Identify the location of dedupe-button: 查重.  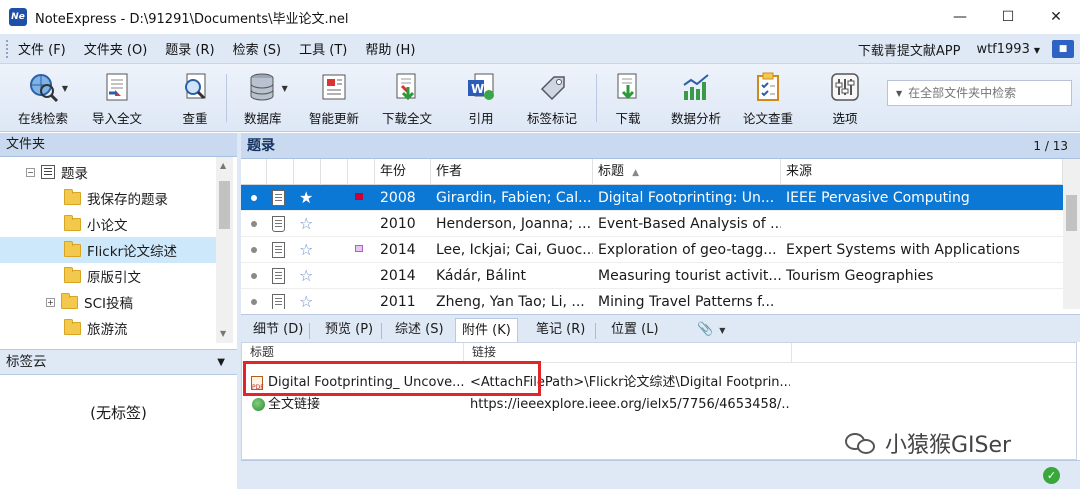
(195, 99).